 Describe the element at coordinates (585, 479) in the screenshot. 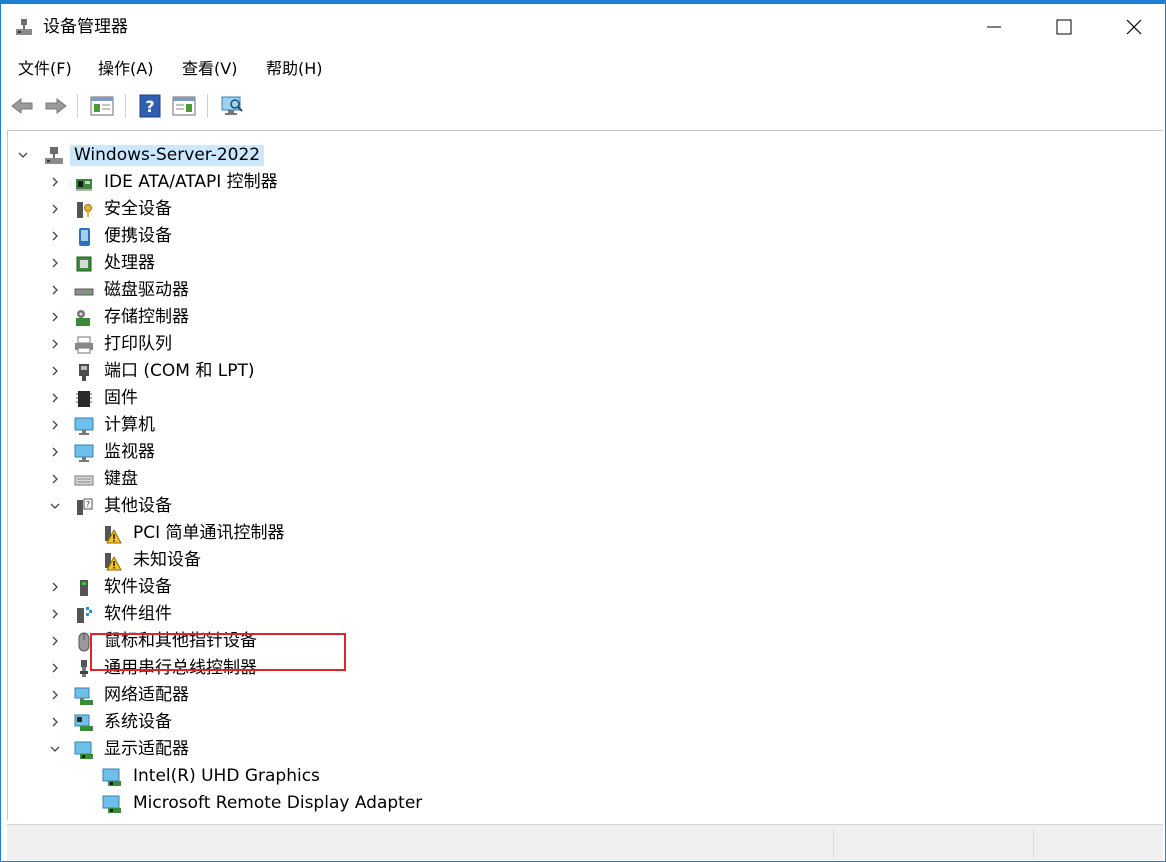

I see `tree-category: 键盘` at that location.